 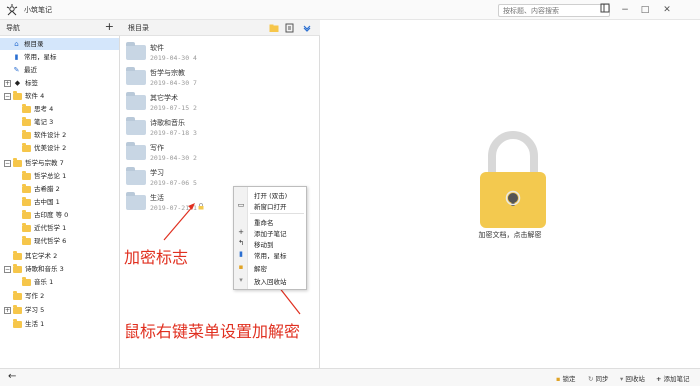 I want to click on padlock-icon, so click(x=513, y=179).